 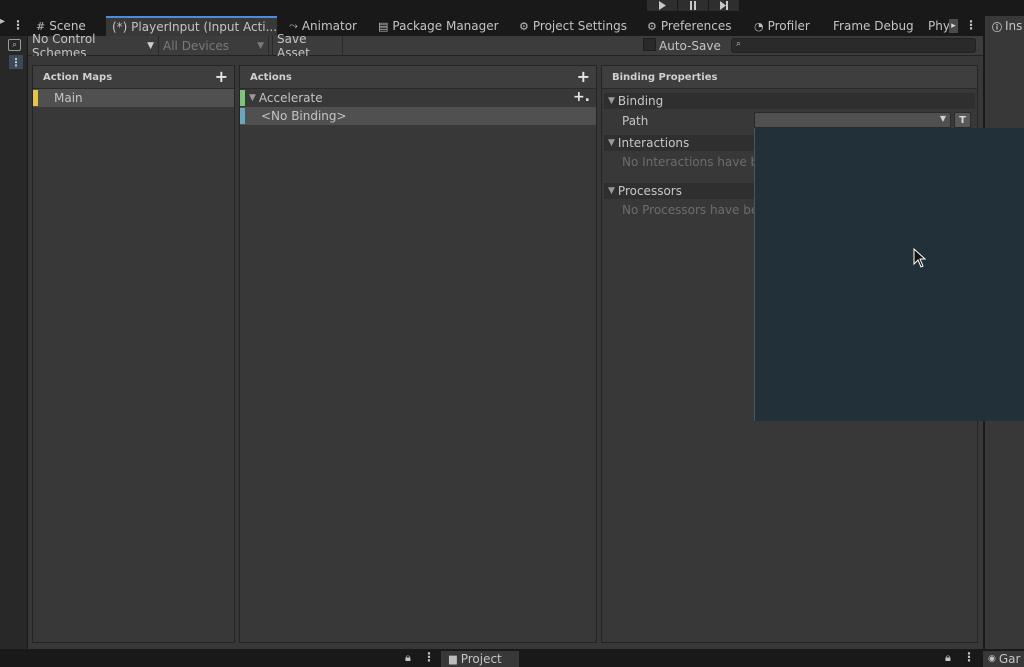 I want to click on processors-section-label: Processors, so click(x=649, y=191).